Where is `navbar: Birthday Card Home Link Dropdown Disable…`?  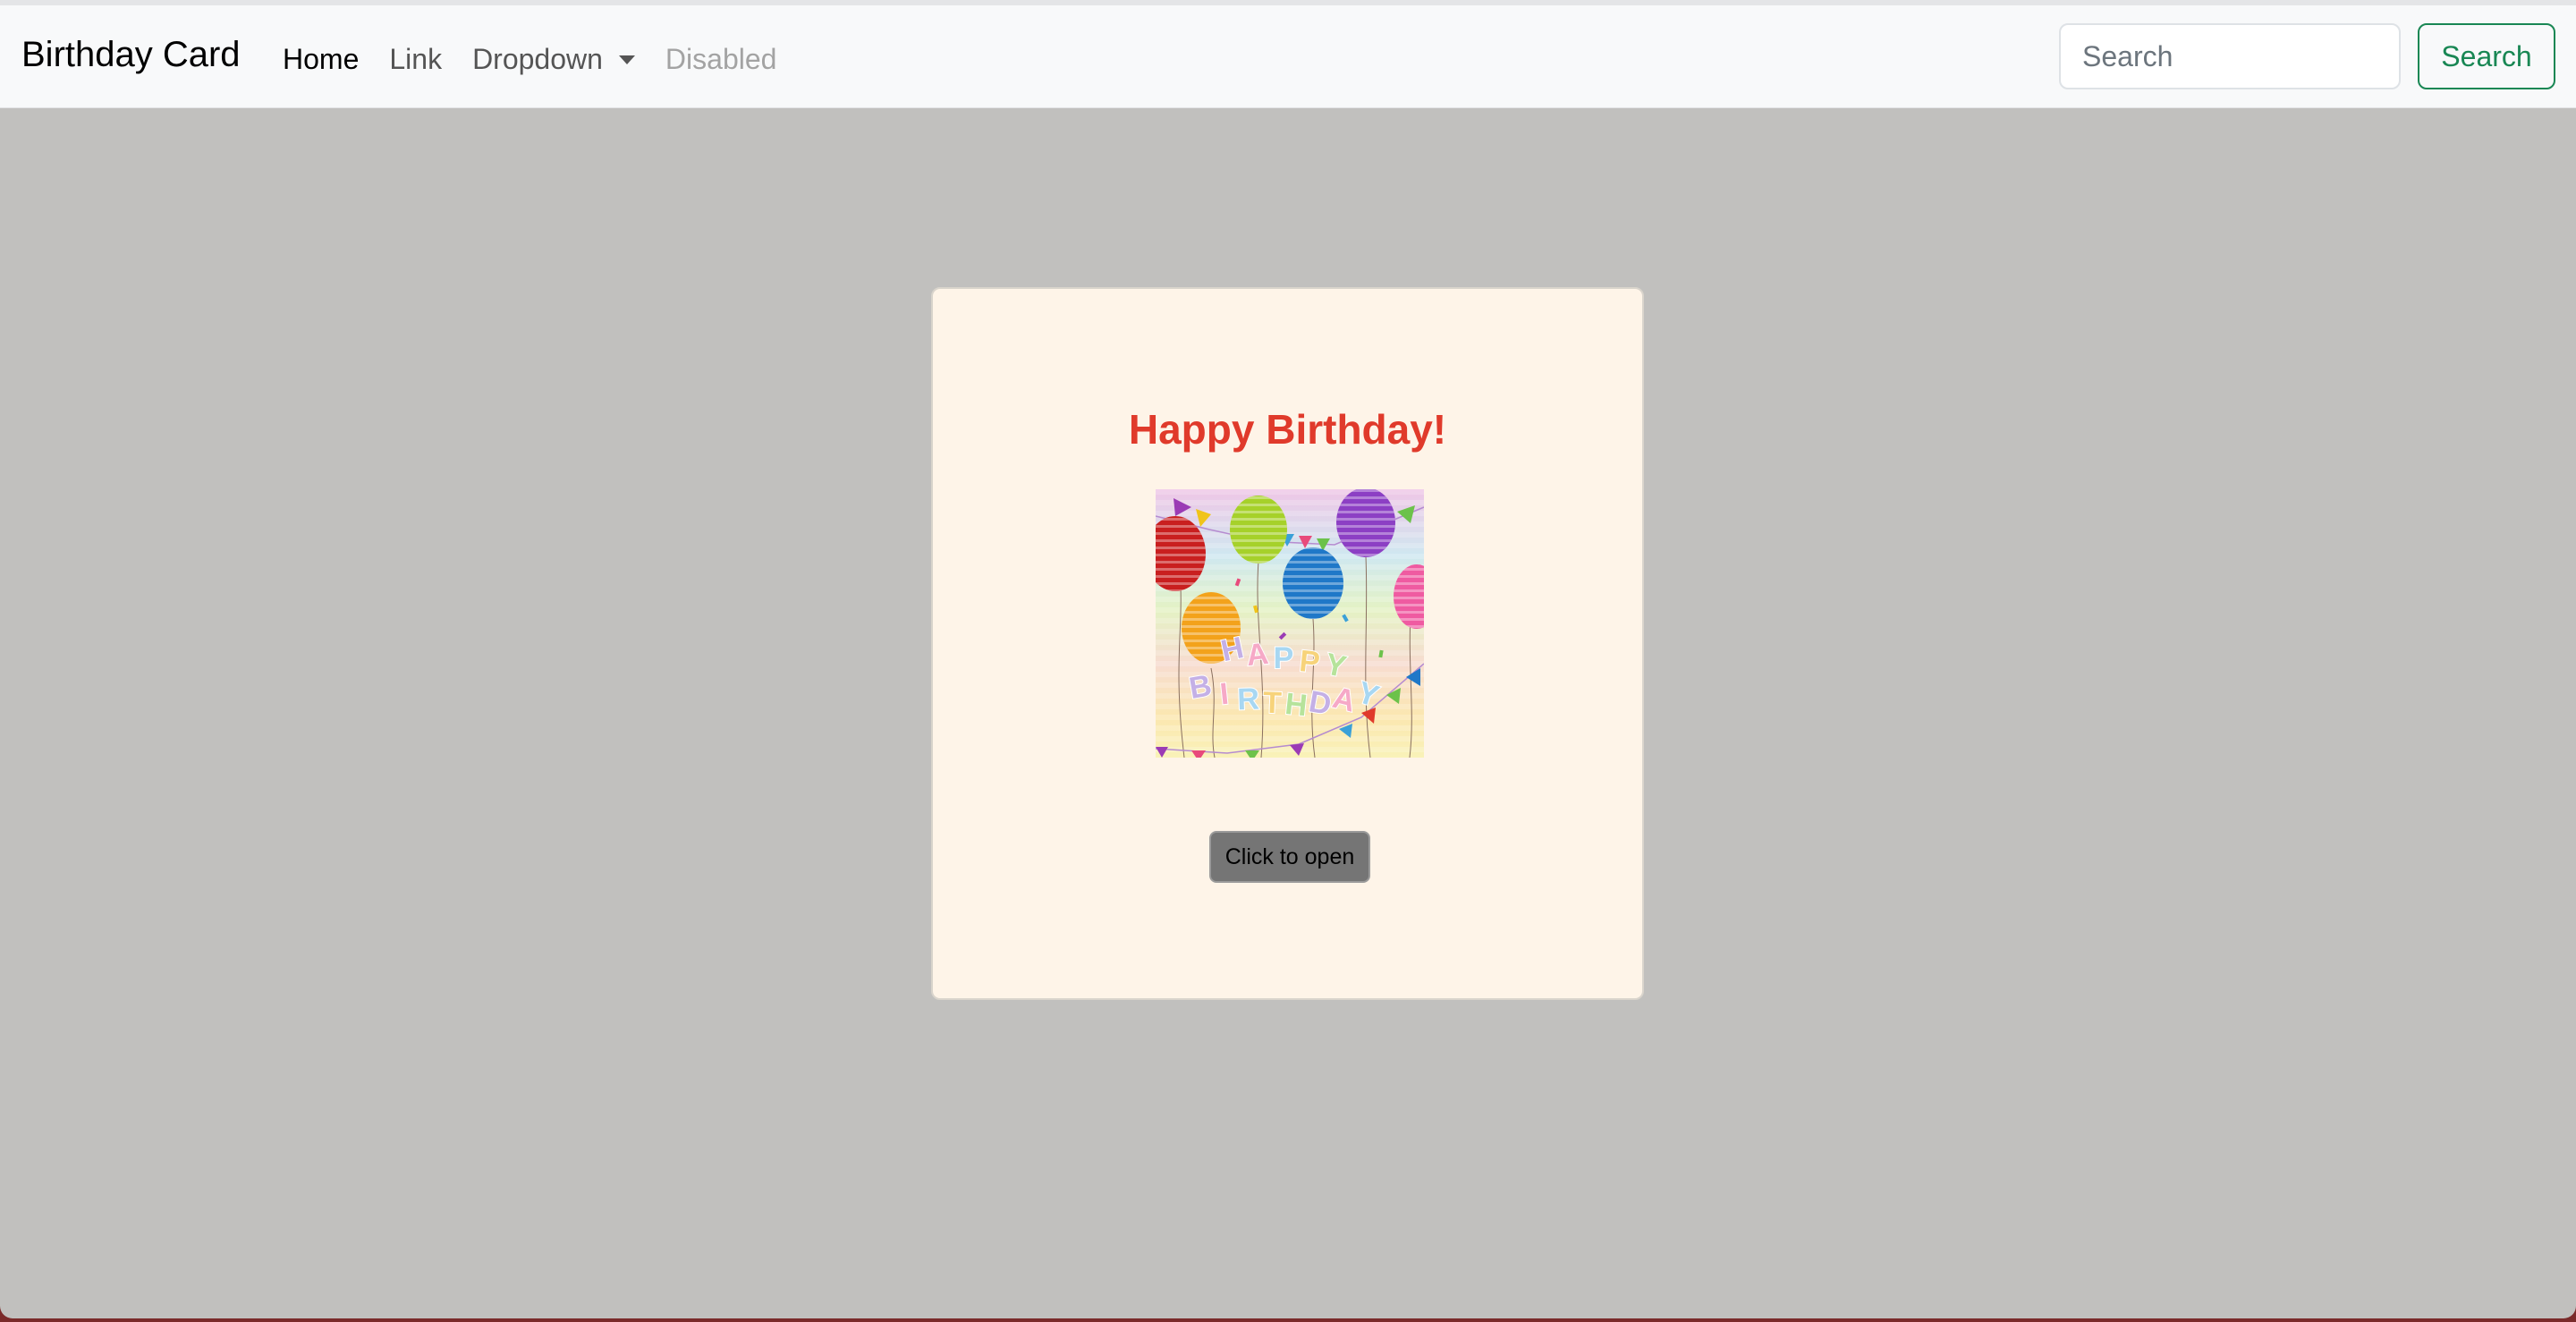
navbar: Birthday Card Home Link Dropdown Disable… is located at coordinates (1288, 56).